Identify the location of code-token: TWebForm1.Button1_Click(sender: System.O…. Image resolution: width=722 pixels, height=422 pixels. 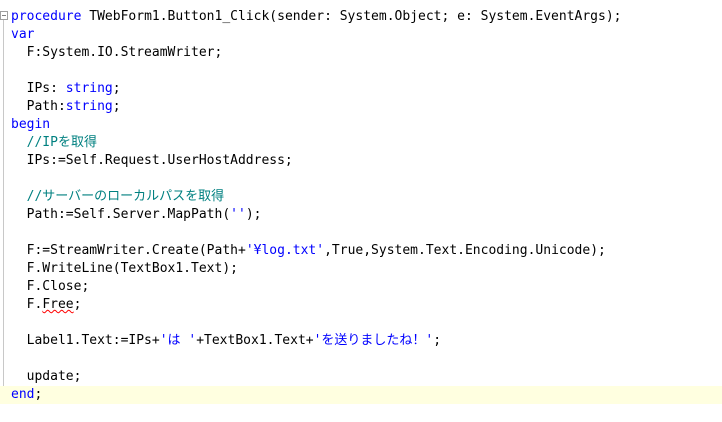
(351, 16).